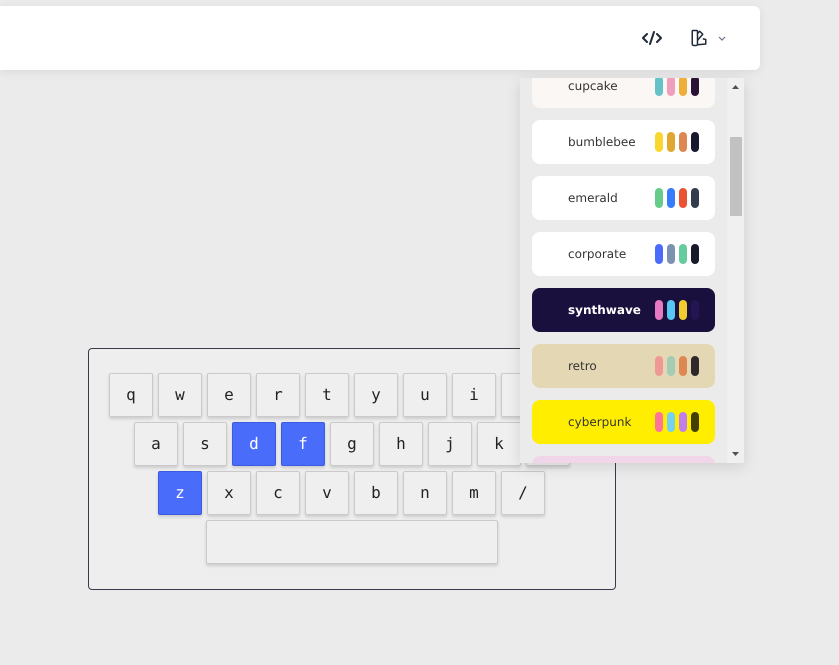  Describe the element at coordinates (376, 493) in the screenshot. I see `key: b` at that location.